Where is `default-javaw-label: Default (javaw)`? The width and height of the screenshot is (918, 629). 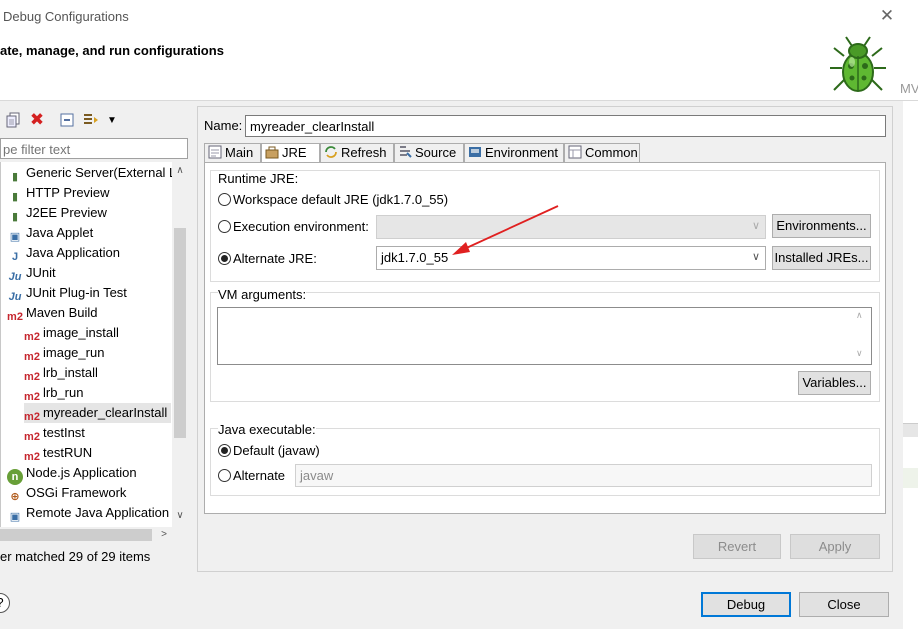
default-javaw-label: Default (javaw) is located at coordinates (276, 450).